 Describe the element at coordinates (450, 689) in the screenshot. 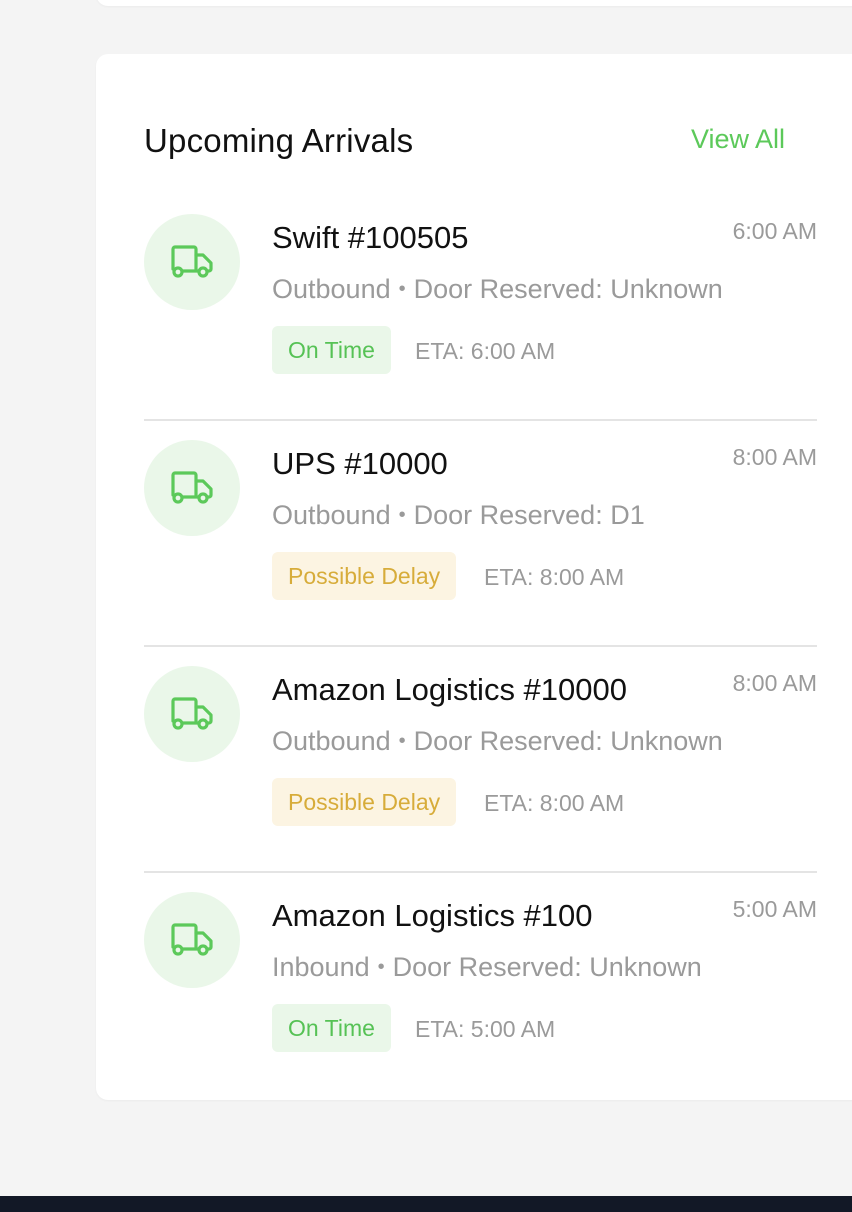

I see `arrival-title: Amazon Logistics #10000` at that location.